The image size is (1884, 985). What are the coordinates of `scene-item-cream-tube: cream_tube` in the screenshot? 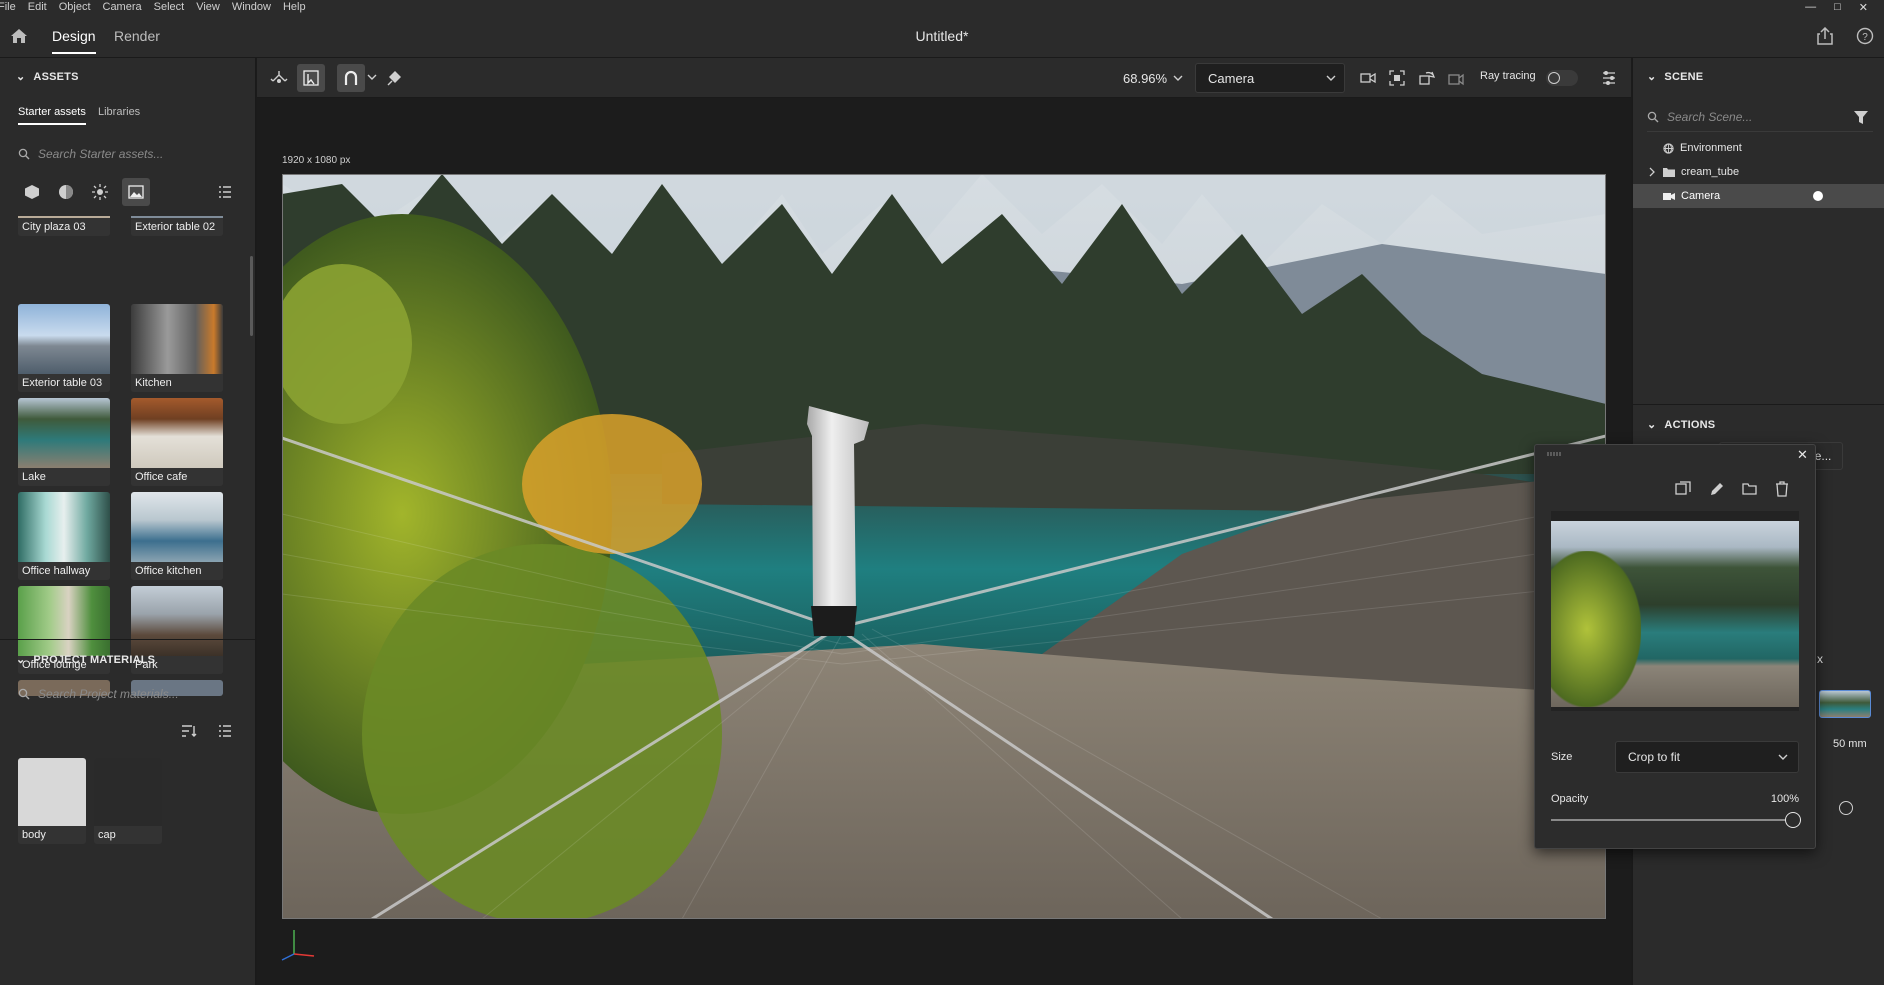 It's located at (1758, 172).